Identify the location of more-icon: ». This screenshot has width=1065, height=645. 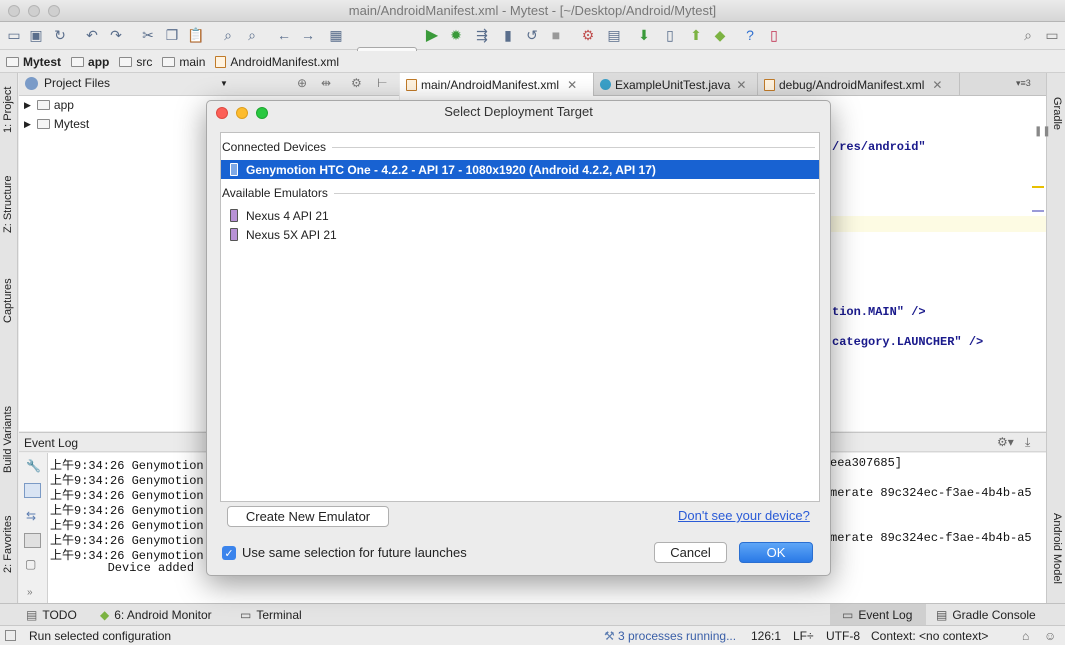
(30, 592).